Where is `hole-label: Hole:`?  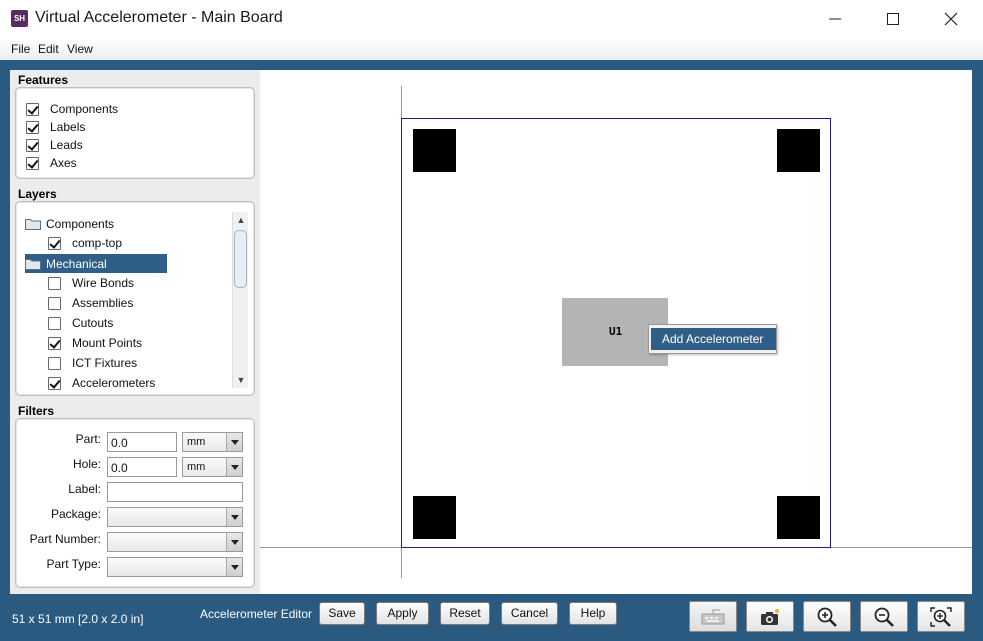
hole-label: Hole: is located at coordinates (86, 464).